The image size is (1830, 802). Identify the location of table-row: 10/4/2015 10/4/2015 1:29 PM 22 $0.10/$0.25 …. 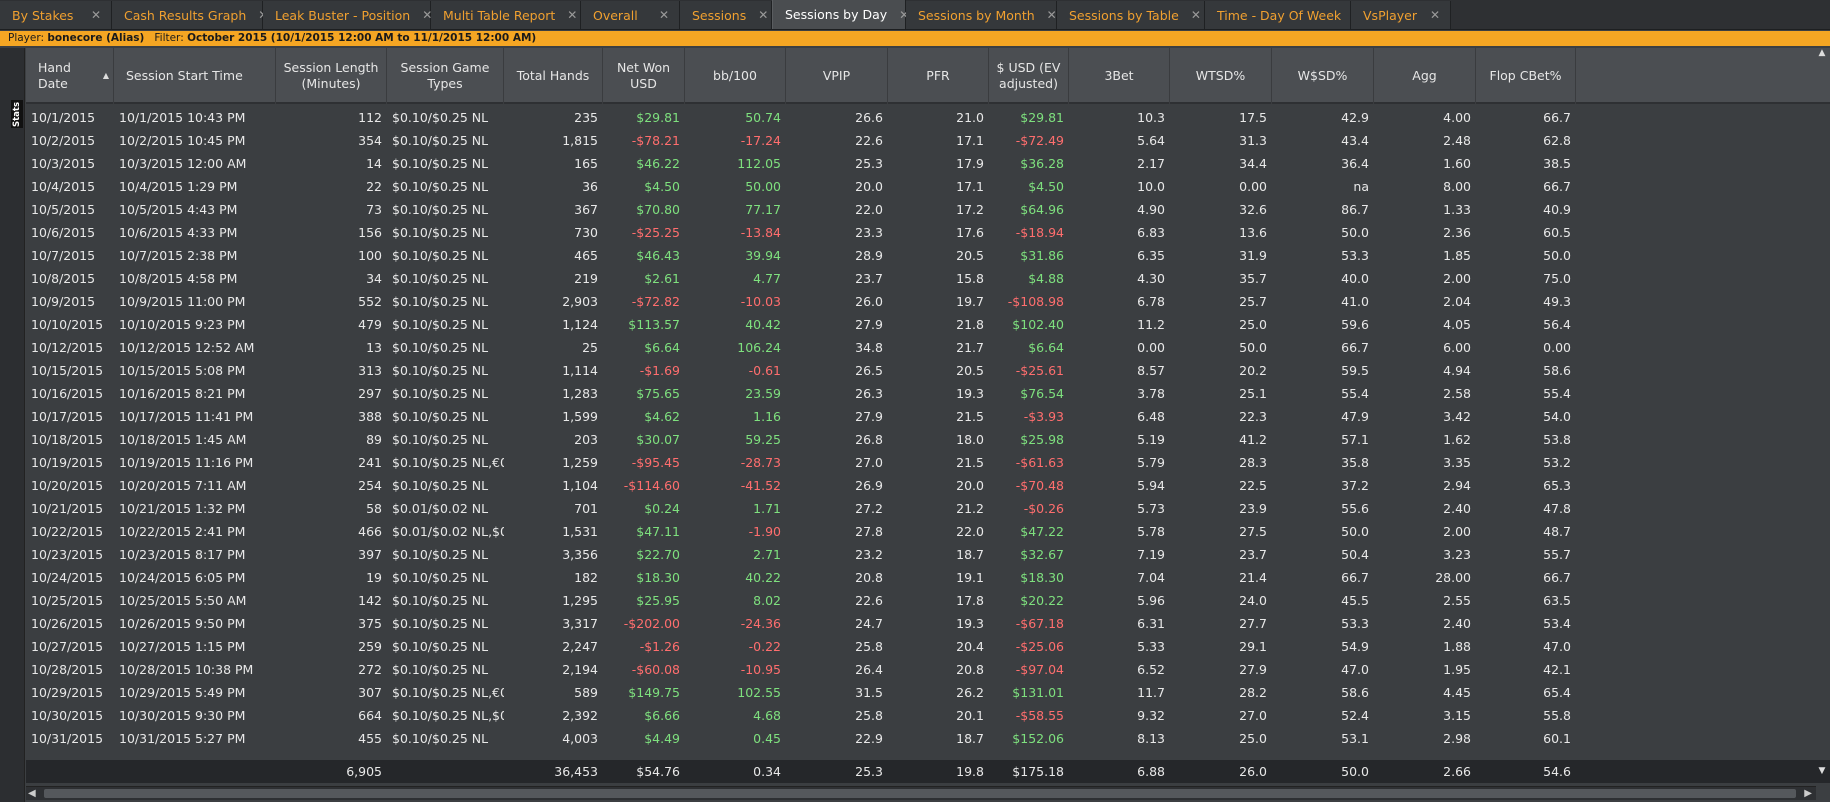
(928, 186).